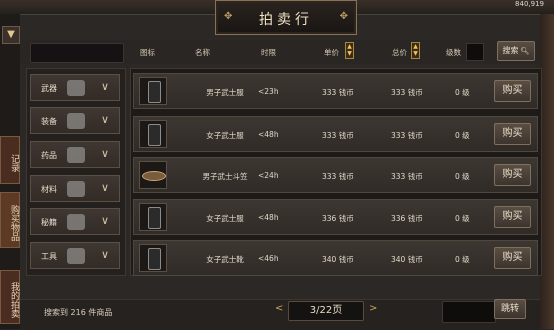  Describe the element at coordinates (349, 50) in the screenshot. I see `sort-unit-price-icon: ▲ ▼` at that location.